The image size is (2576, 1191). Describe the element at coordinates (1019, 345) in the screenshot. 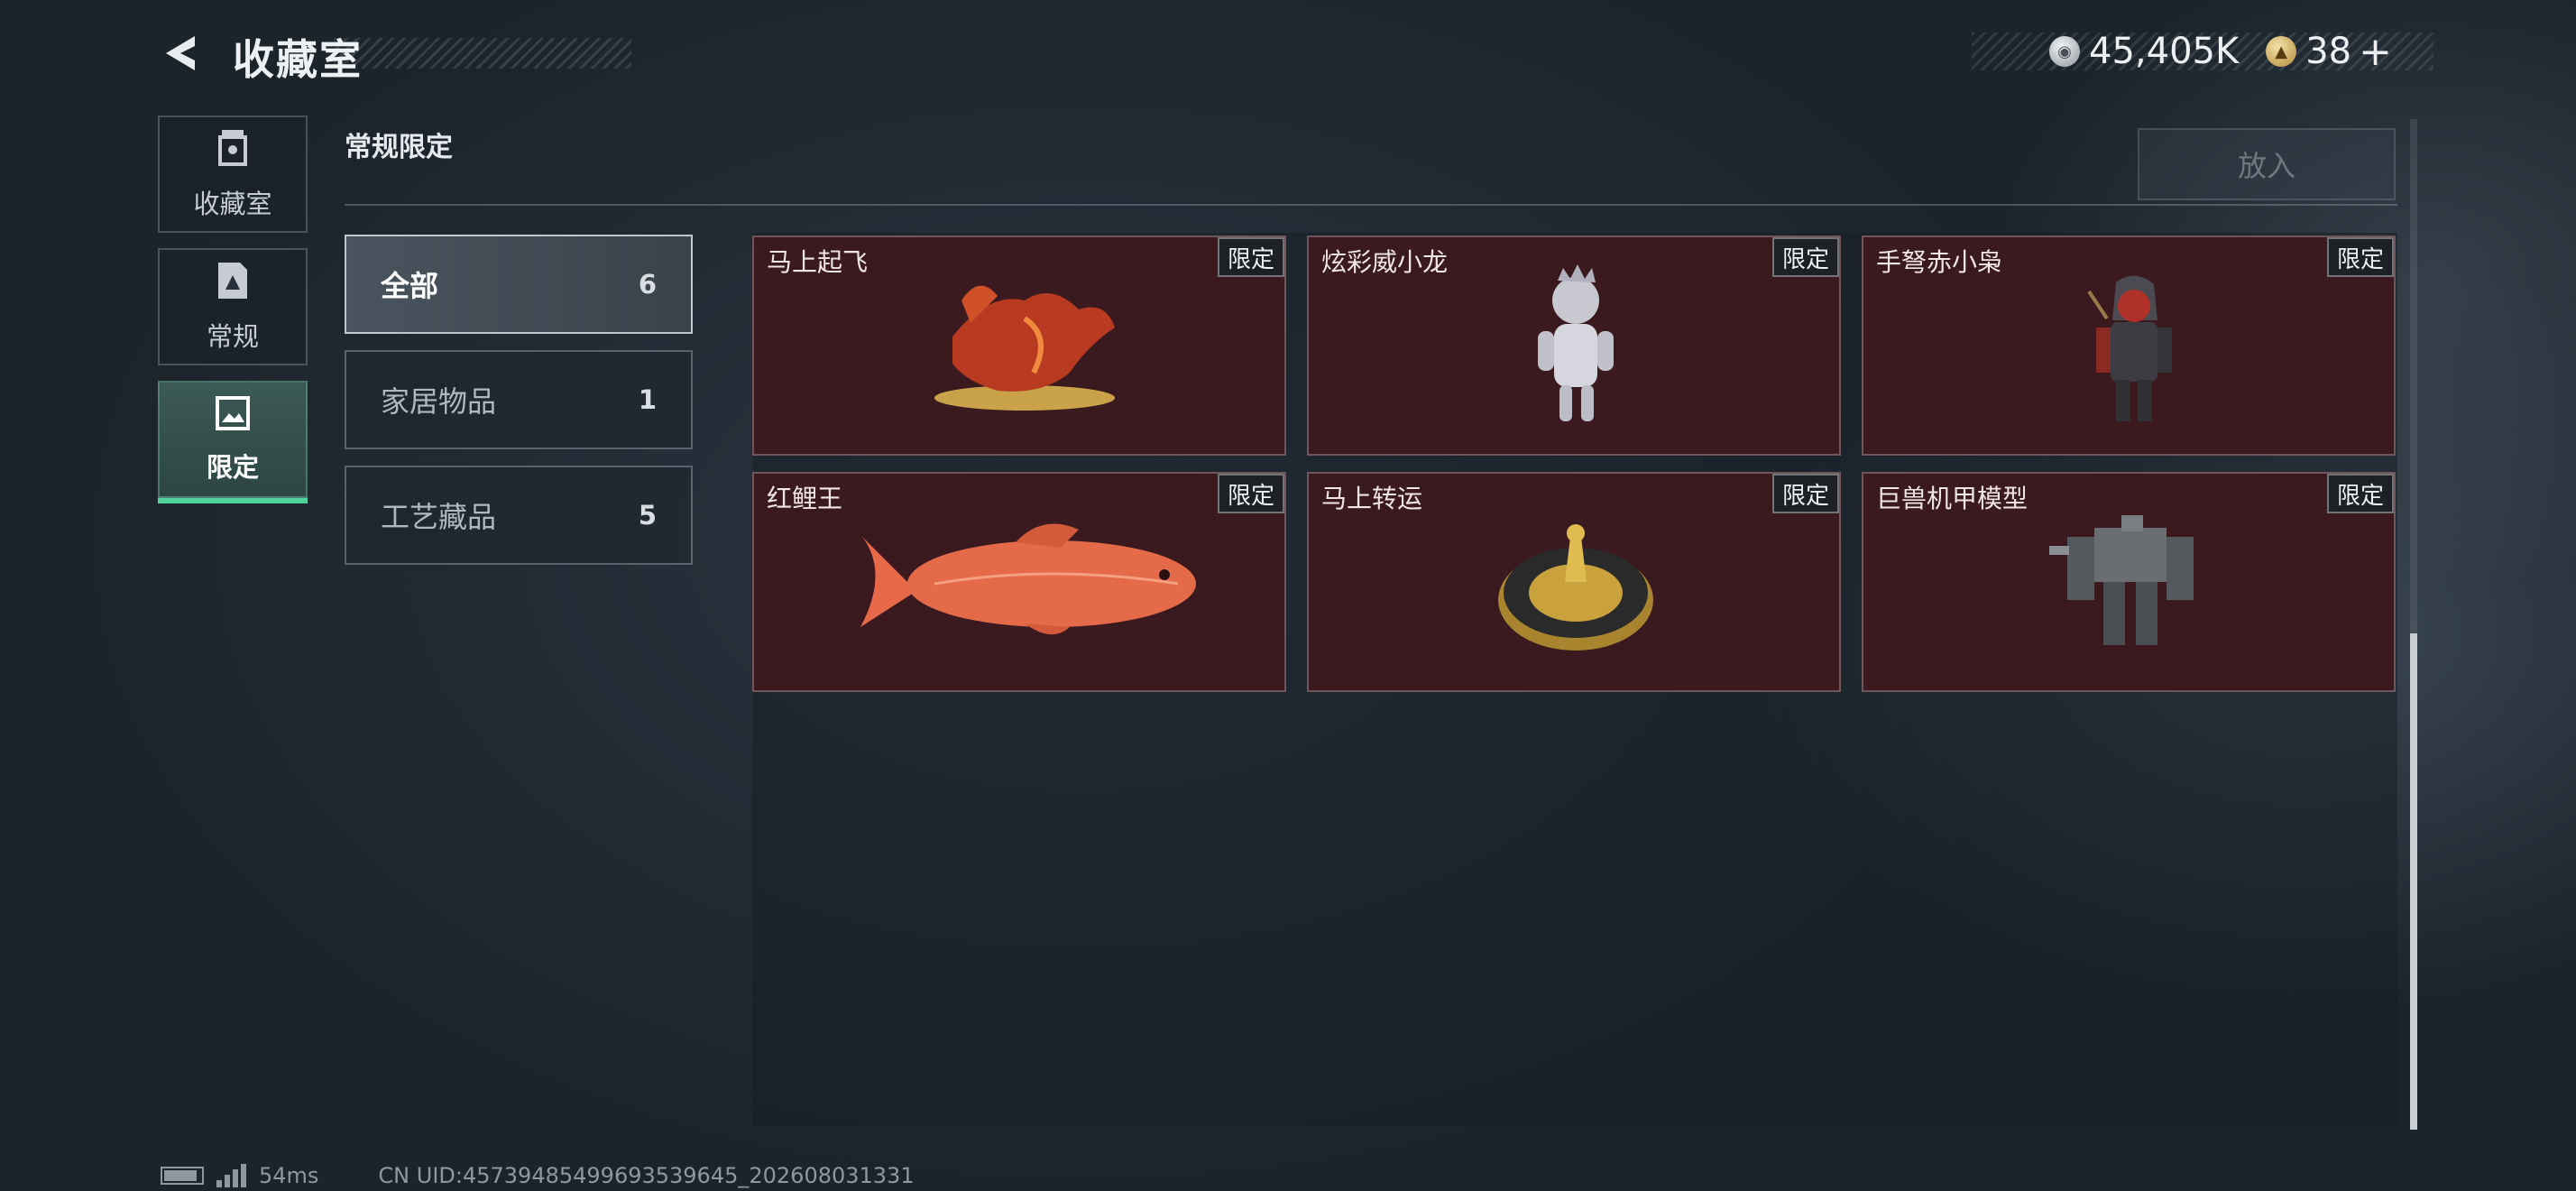

I see `item-card: 马上起飞 限定` at that location.